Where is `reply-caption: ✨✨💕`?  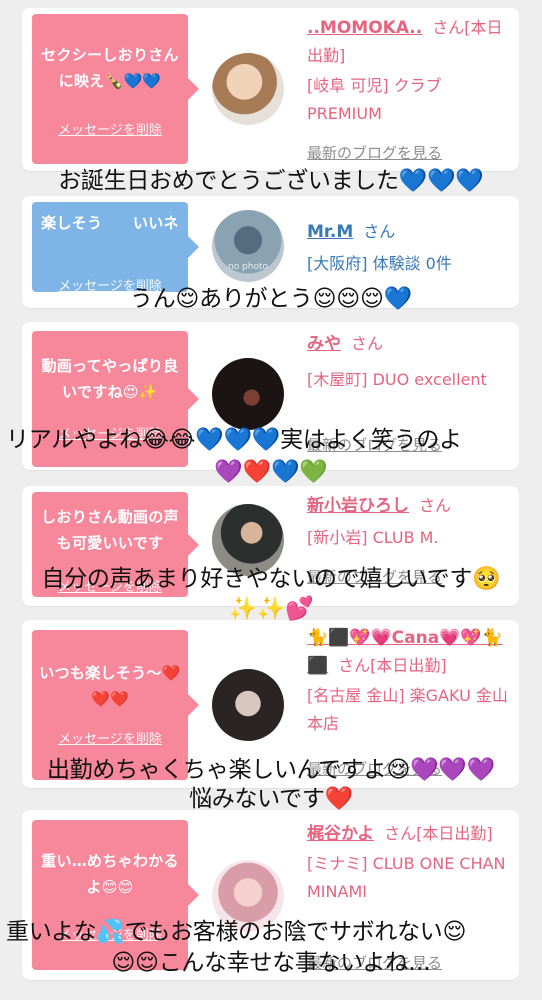
reply-caption: ✨✨💕 is located at coordinates (271, 609).